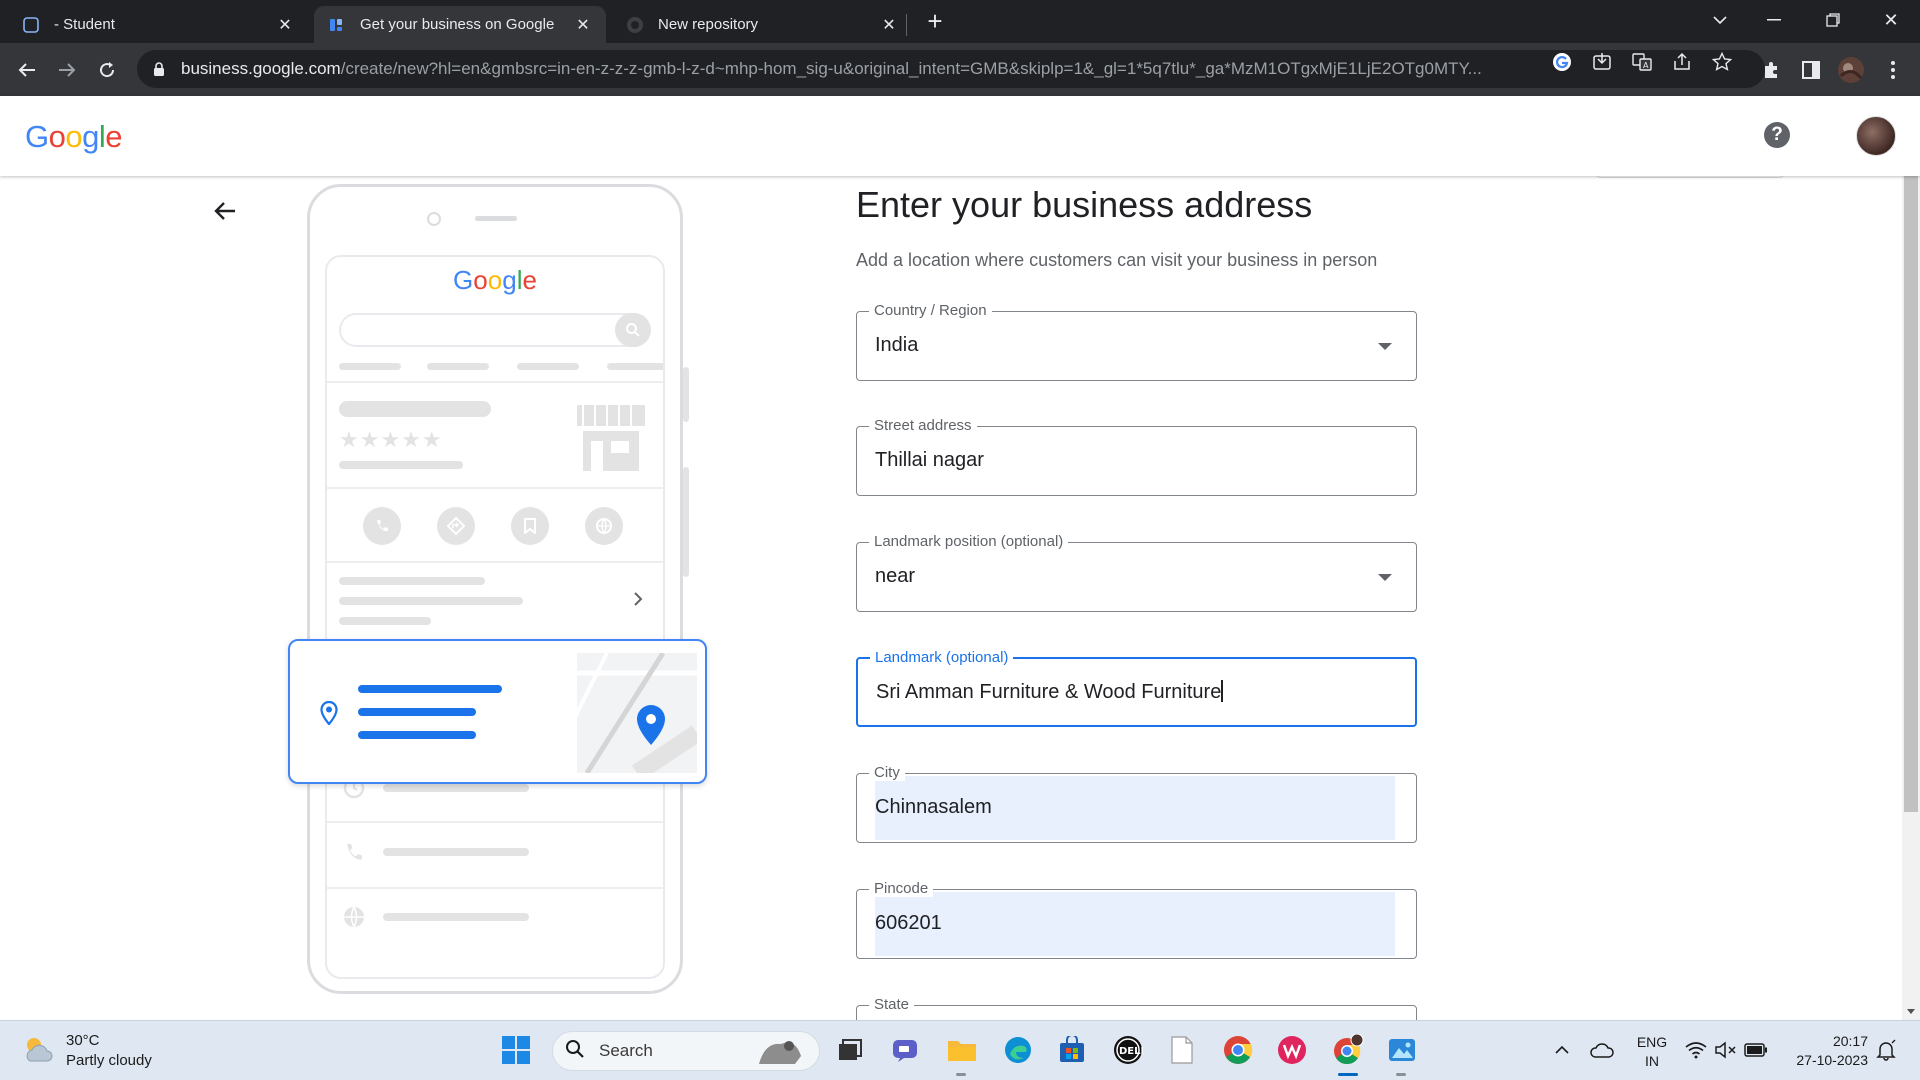 This screenshot has height=1080, width=1920. Describe the element at coordinates (494, 330) in the screenshot. I see `phone-search-bar` at that location.